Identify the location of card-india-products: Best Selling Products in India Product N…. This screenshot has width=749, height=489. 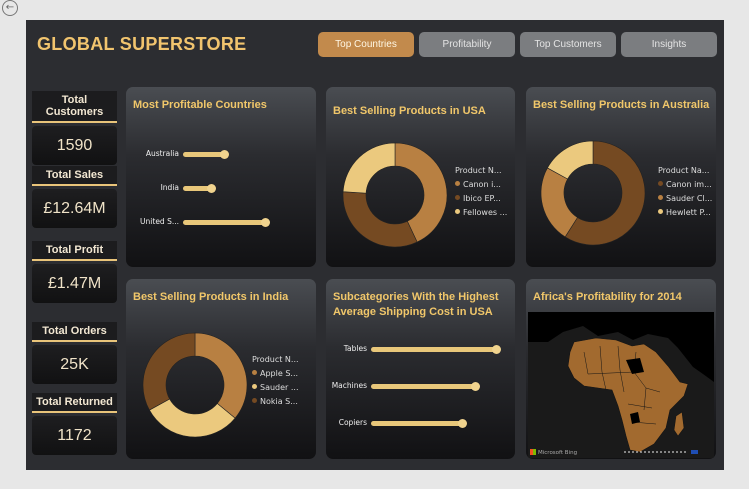
(221, 369).